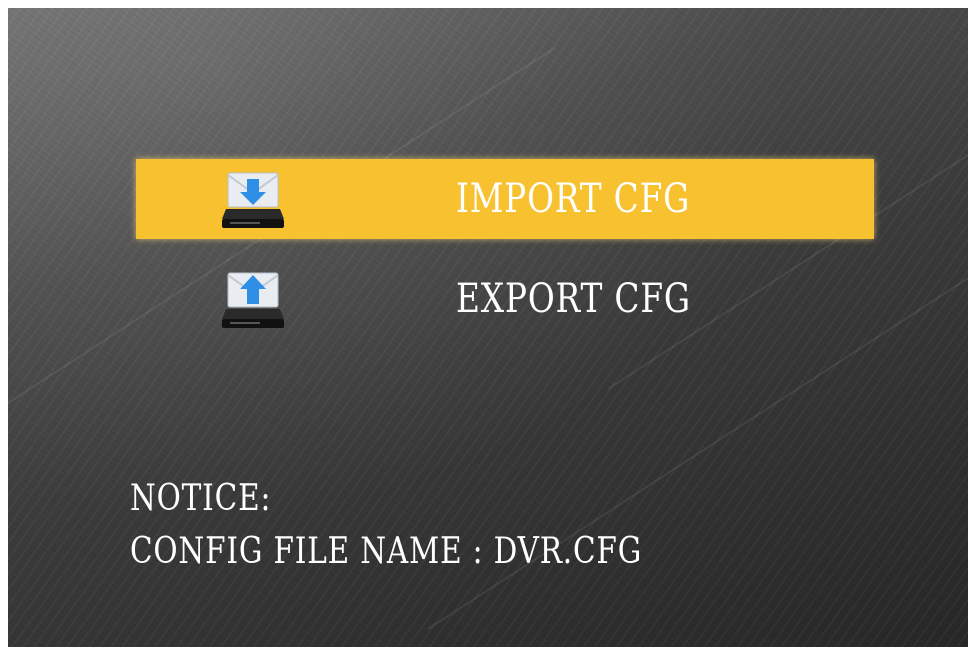  Describe the element at coordinates (573, 199) in the screenshot. I see `import-cfg-label: IMPORT CFG` at that location.